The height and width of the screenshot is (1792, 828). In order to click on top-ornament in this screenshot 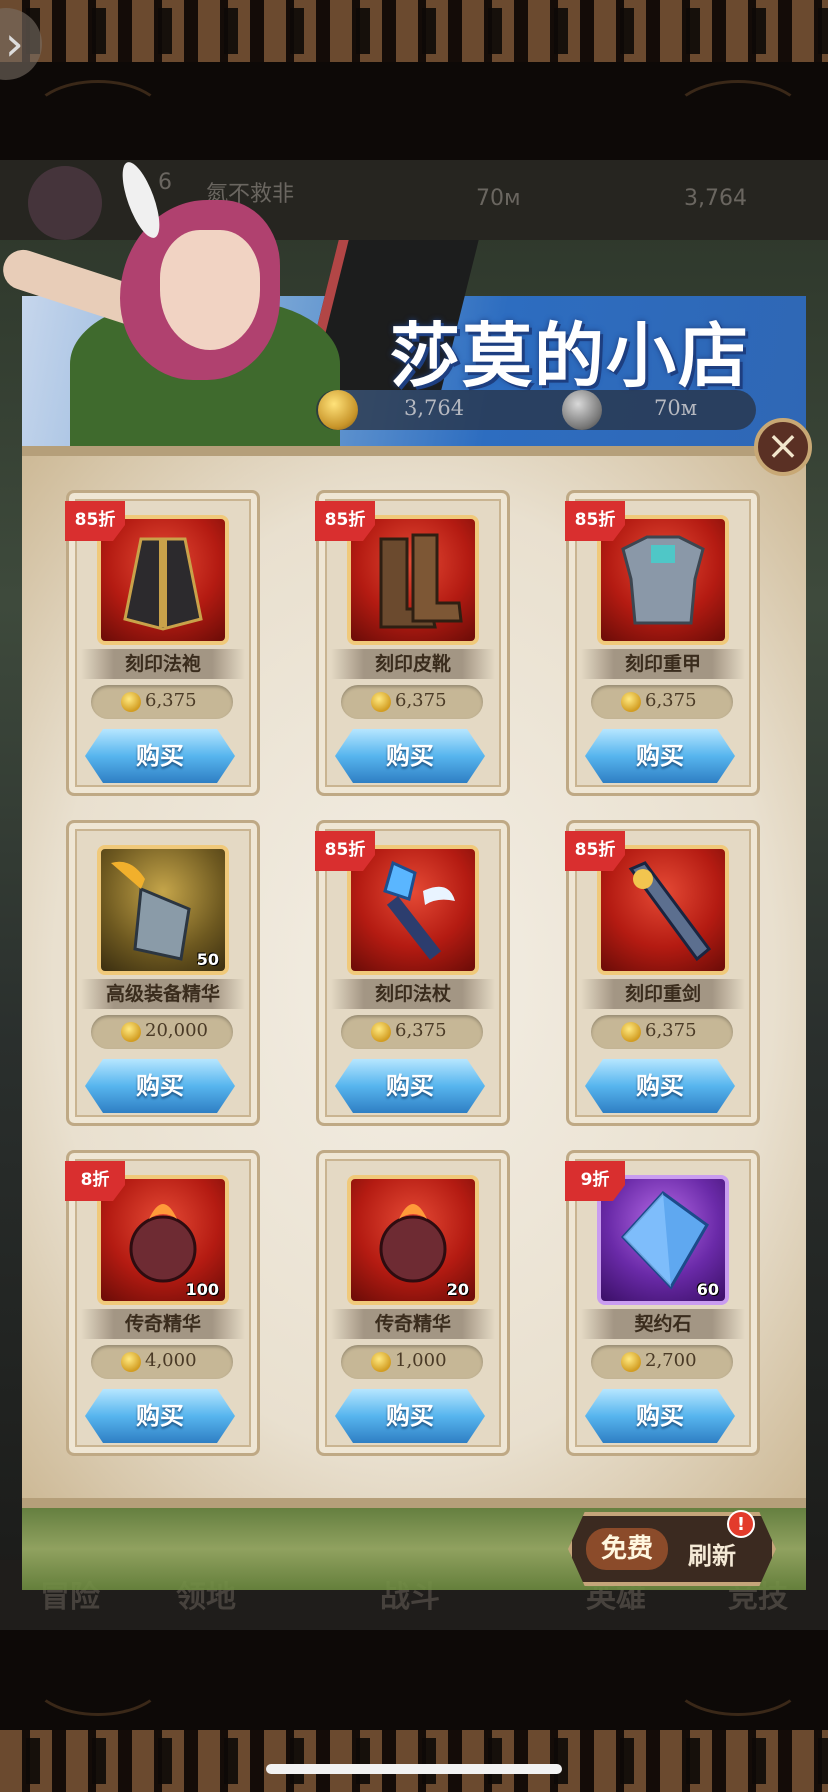, I will do `click(414, 31)`.